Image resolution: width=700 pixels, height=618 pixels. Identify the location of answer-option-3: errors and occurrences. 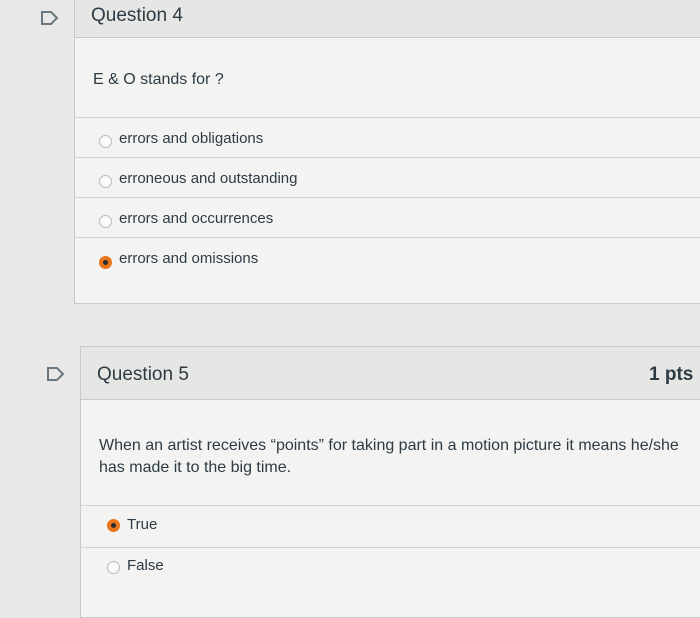
(387, 215).